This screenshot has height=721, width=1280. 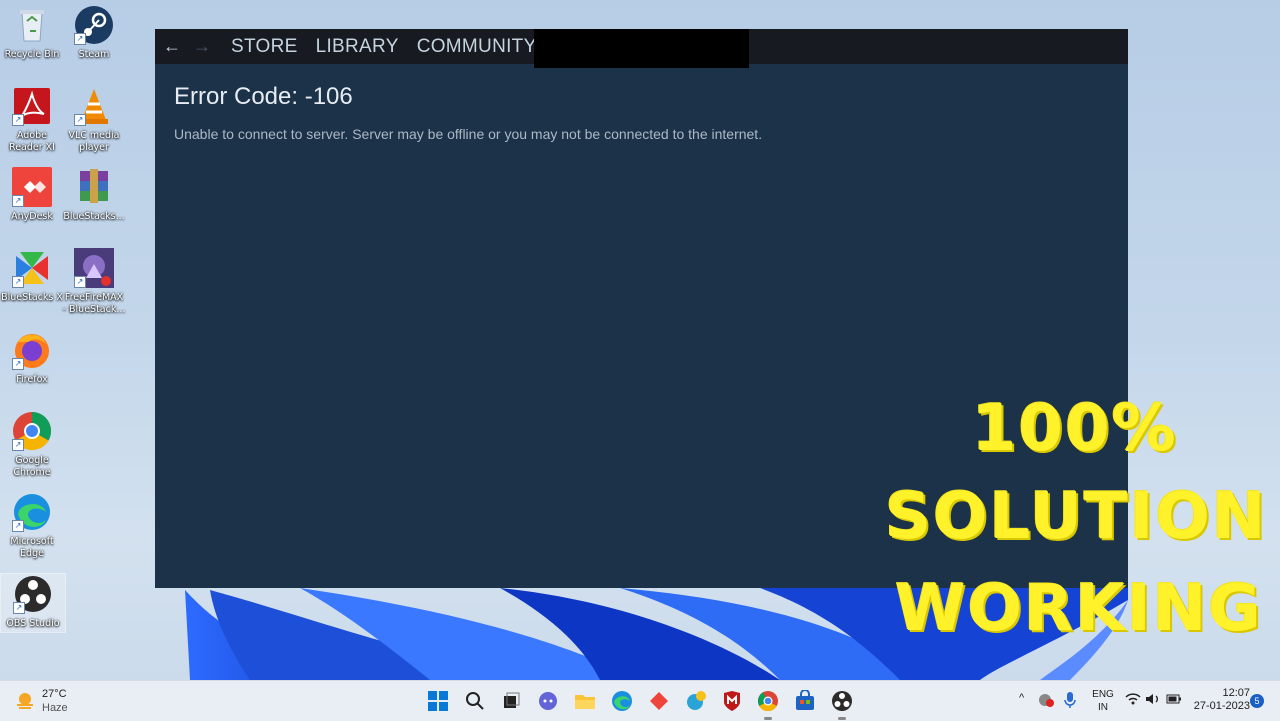 I want to click on start-button, so click(x=438, y=701).